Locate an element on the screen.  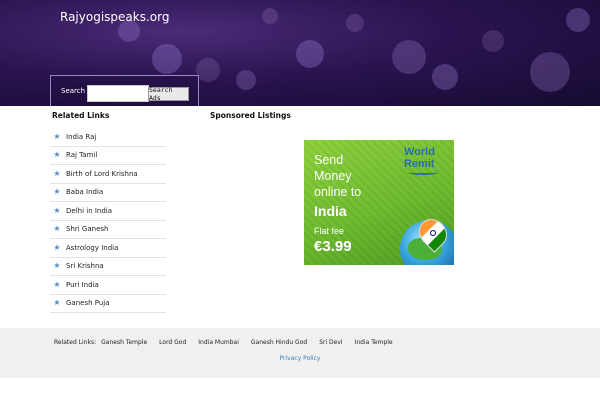
footer-links-label: Related Links: is located at coordinates (75, 342).